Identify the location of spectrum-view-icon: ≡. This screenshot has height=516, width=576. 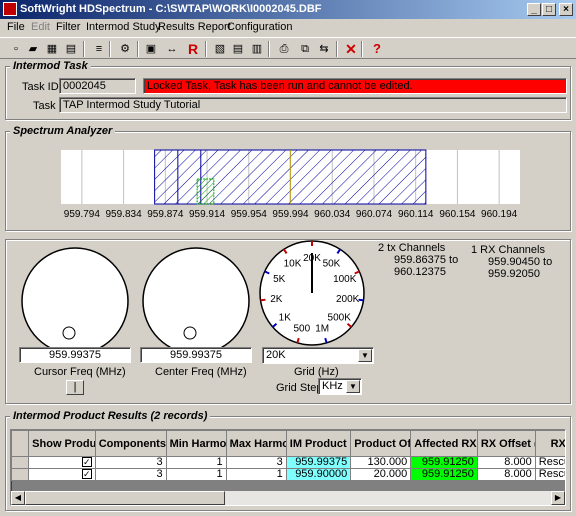
(99, 49).